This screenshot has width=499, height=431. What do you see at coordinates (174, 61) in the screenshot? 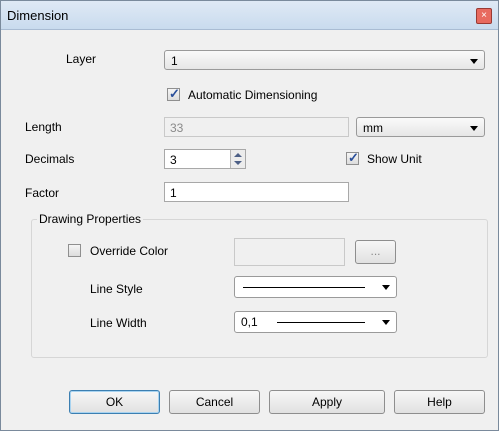
I see `layer-value: 1` at bounding box center [174, 61].